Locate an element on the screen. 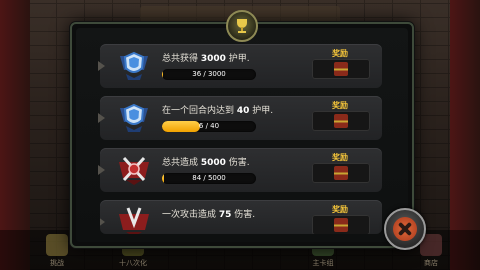  achievement-title: 总共造成 5000 伤害. is located at coordinates (206, 163).